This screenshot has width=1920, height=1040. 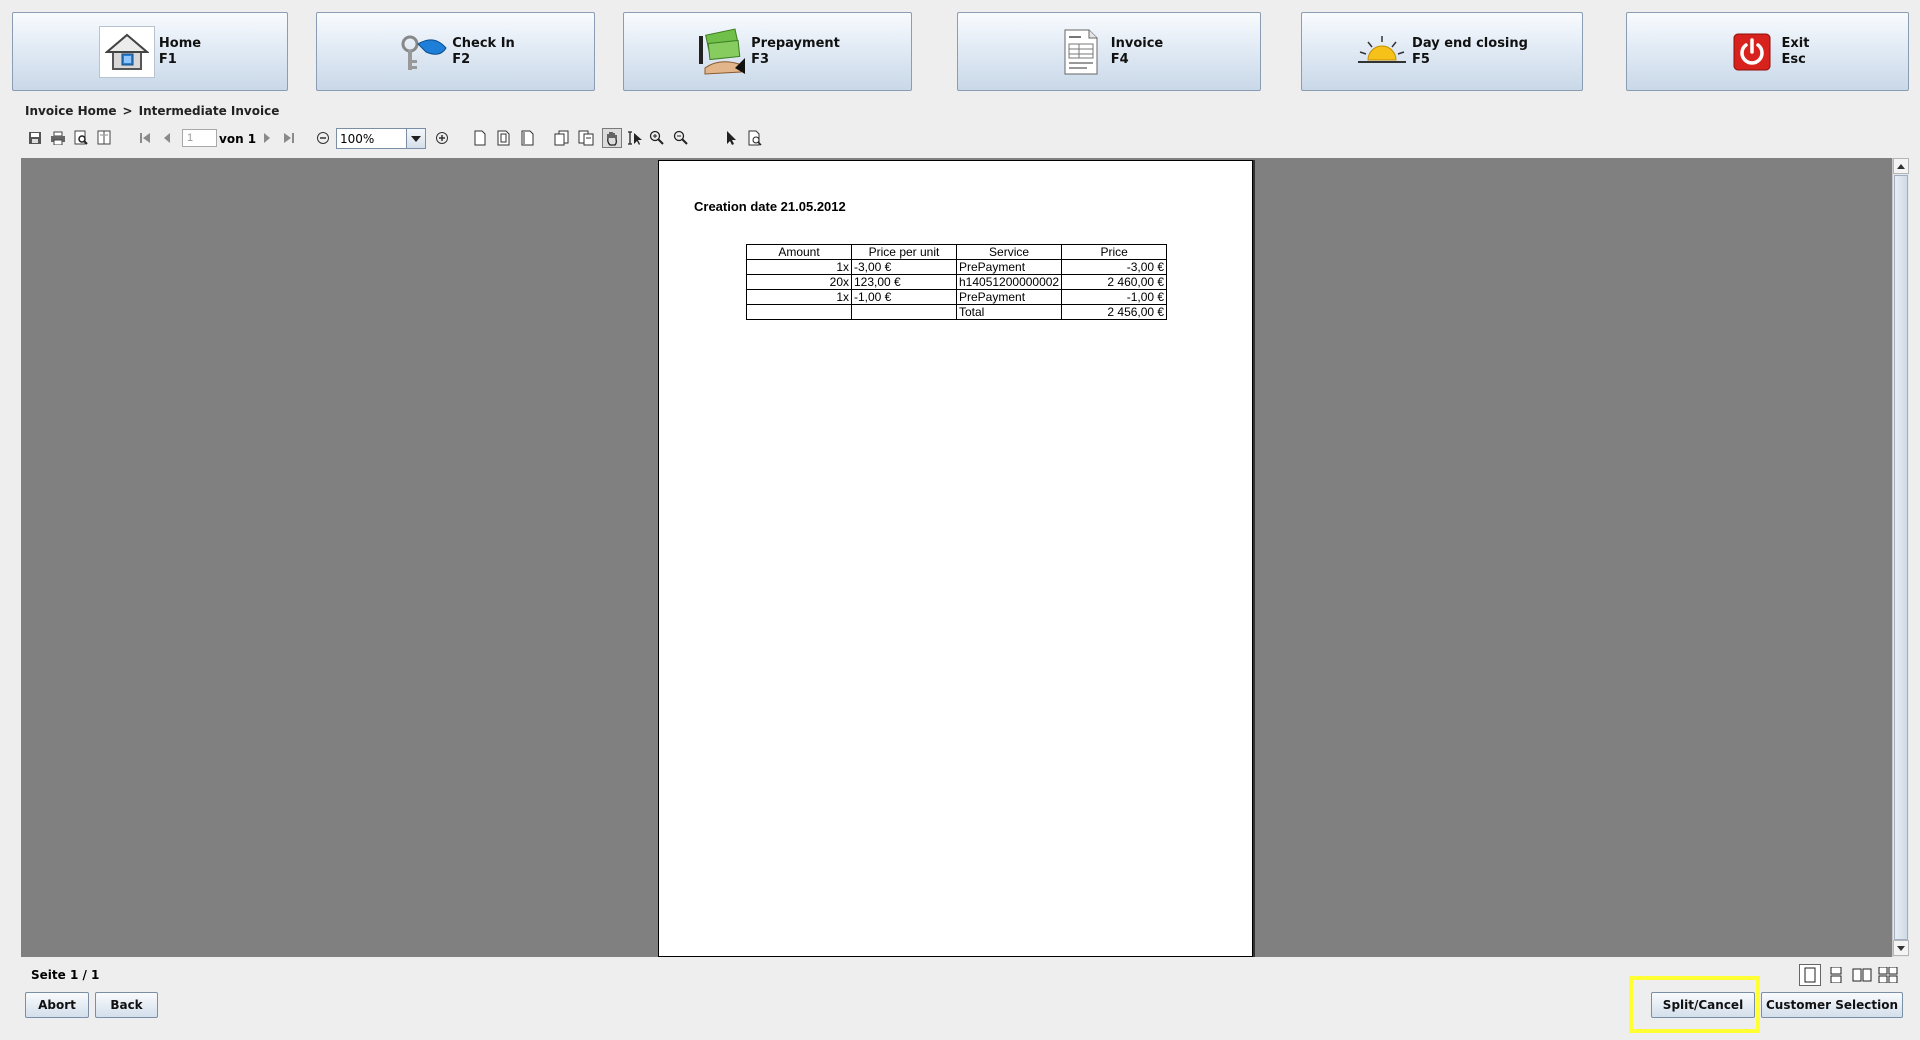 I want to click on breadcrumb-invoice-home: Invoice Home, so click(x=71, y=111).